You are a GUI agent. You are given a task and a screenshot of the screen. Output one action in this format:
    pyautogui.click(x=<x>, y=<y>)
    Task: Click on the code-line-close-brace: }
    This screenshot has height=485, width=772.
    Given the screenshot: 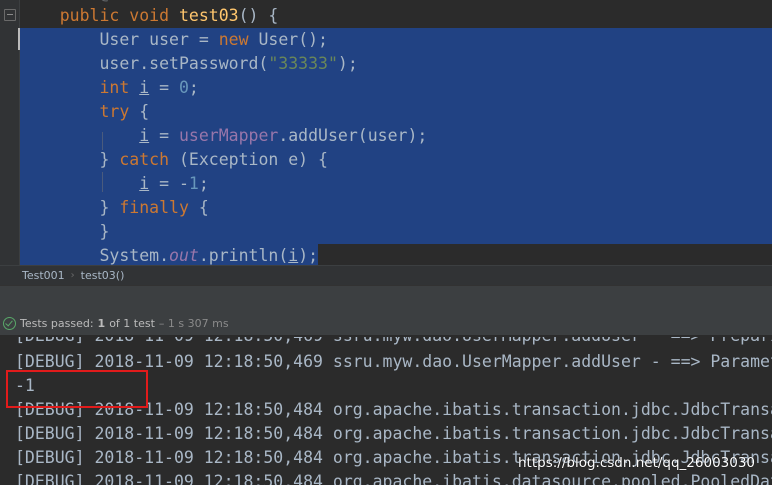 What is the action you would take?
    pyautogui.click(x=396, y=232)
    